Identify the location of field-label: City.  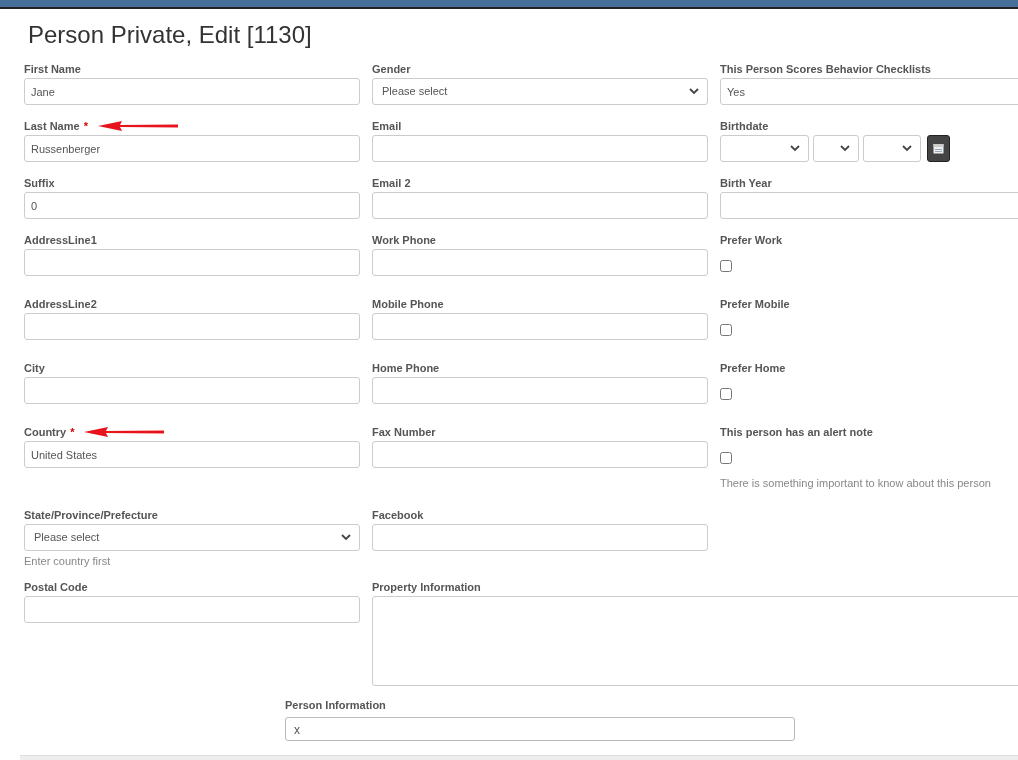
(34, 368).